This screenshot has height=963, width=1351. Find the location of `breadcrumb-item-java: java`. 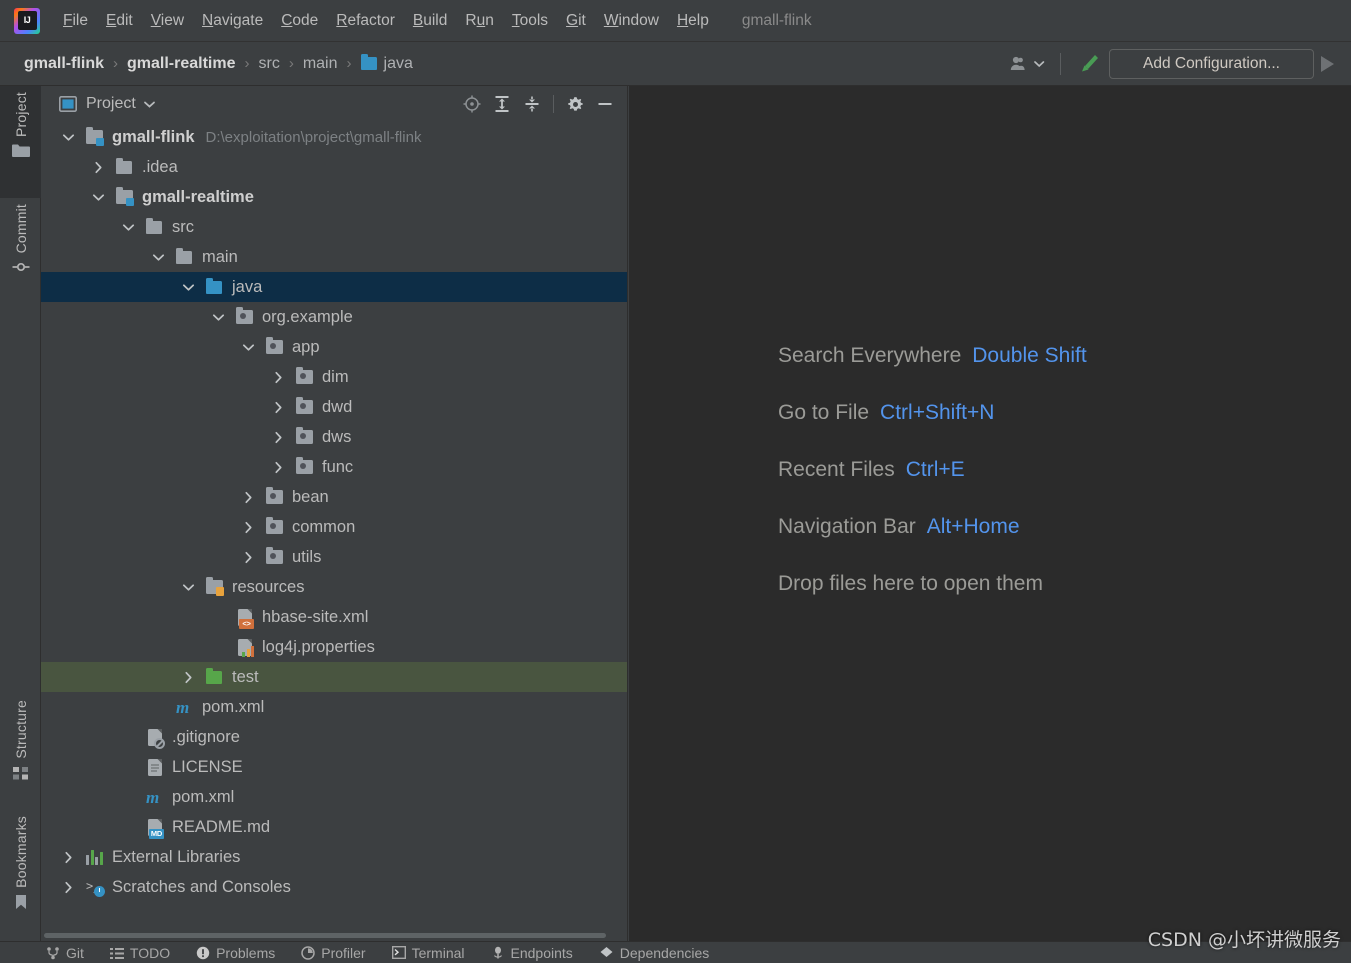

breadcrumb-item-java: java is located at coordinates (387, 64).